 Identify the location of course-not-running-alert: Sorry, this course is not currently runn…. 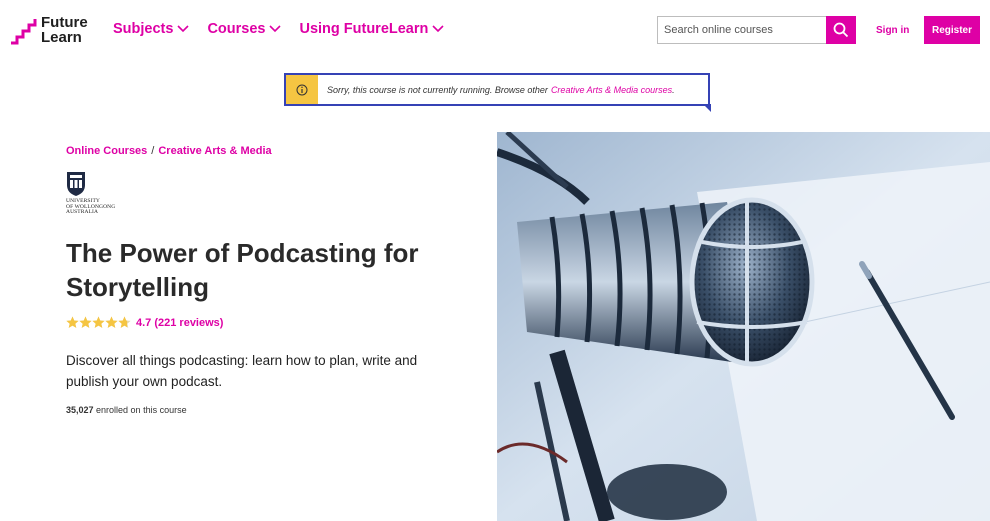
(497, 92).